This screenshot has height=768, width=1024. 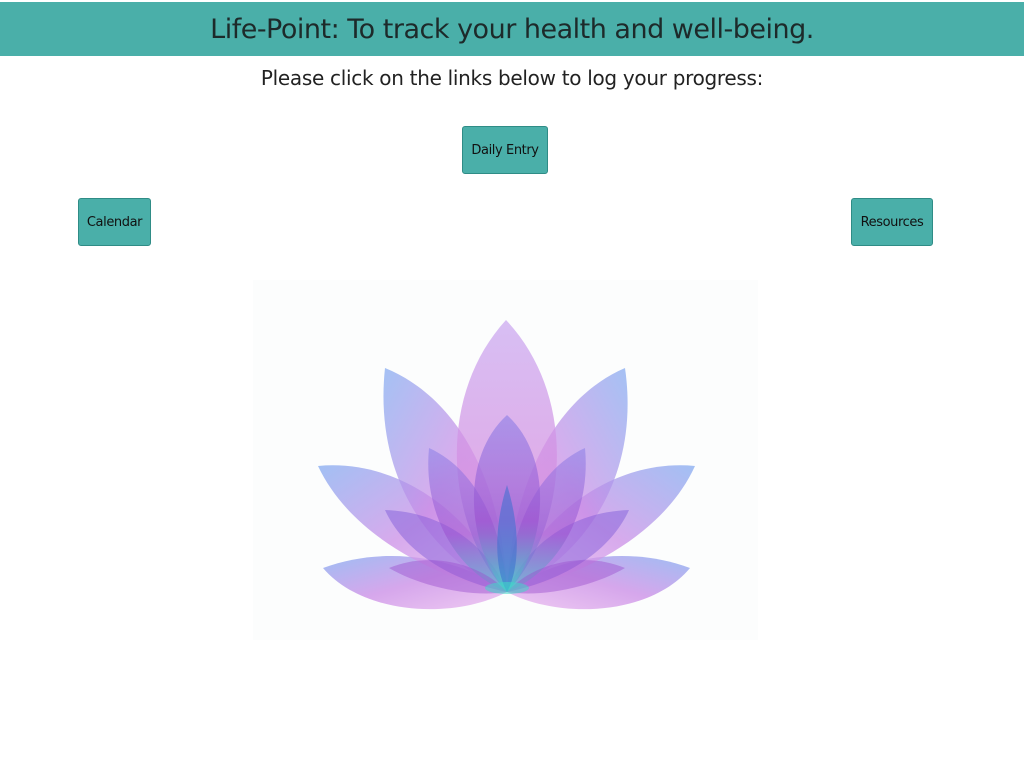 What do you see at coordinates (506, 465) in the screenshot?
I see `lotus-flower-icon` at bounding box center [506, 465].